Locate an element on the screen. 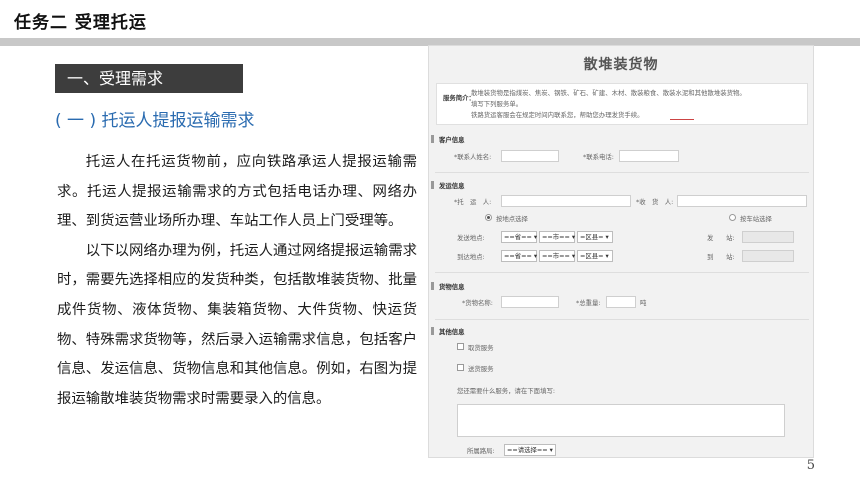  notice-line: 铁路货运客服会在规定时间内联系您，帮助您办理发货手续。 is located at coordinates (557, 115).